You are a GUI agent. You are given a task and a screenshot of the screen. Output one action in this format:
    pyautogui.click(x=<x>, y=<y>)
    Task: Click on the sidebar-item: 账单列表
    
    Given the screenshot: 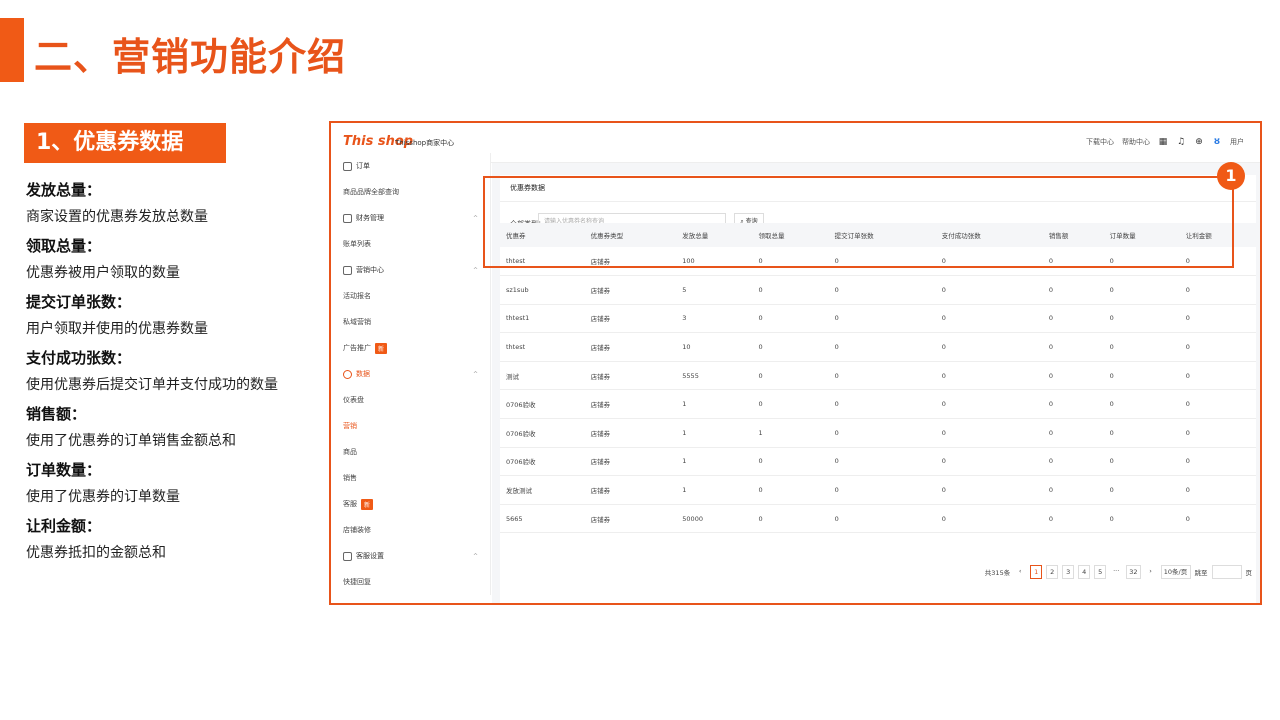 What is the action you would take?
    pyautogui.click(x=410, y=244)
    